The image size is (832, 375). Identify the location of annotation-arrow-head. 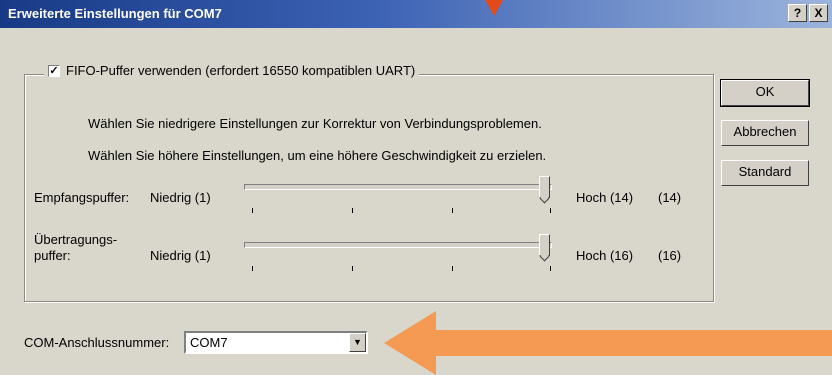
(410, 343).